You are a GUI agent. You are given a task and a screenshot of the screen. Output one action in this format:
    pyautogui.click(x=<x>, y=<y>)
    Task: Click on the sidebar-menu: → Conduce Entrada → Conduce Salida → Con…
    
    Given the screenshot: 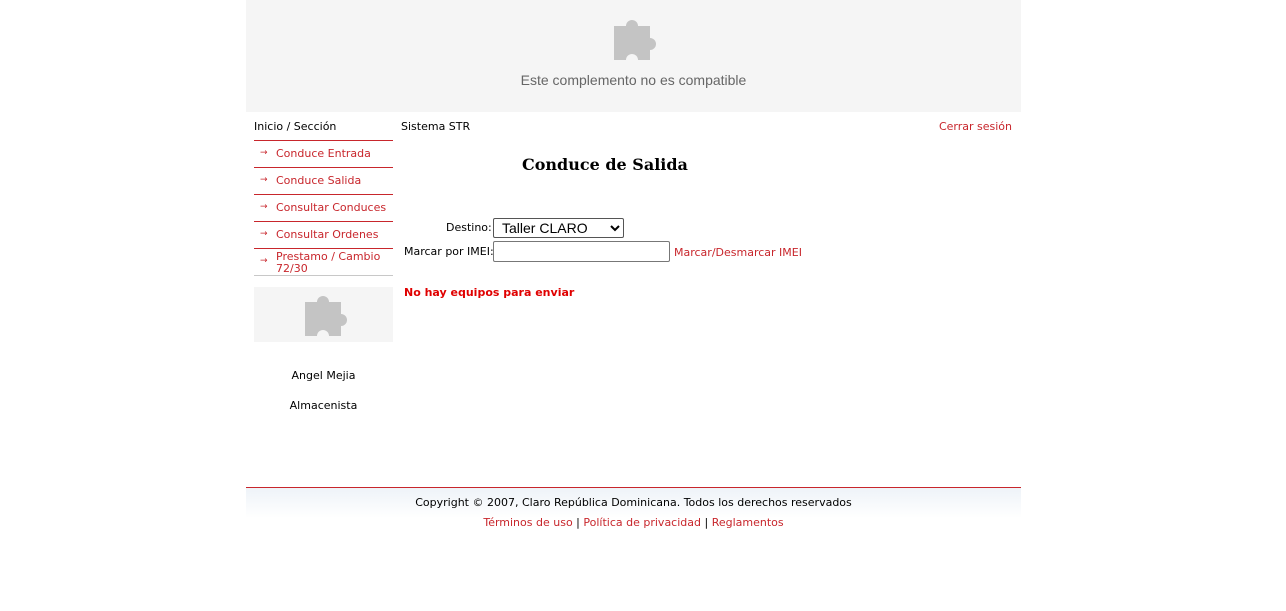 What is the action you would take?
    pyautogui.click(x=323, y=208)
    